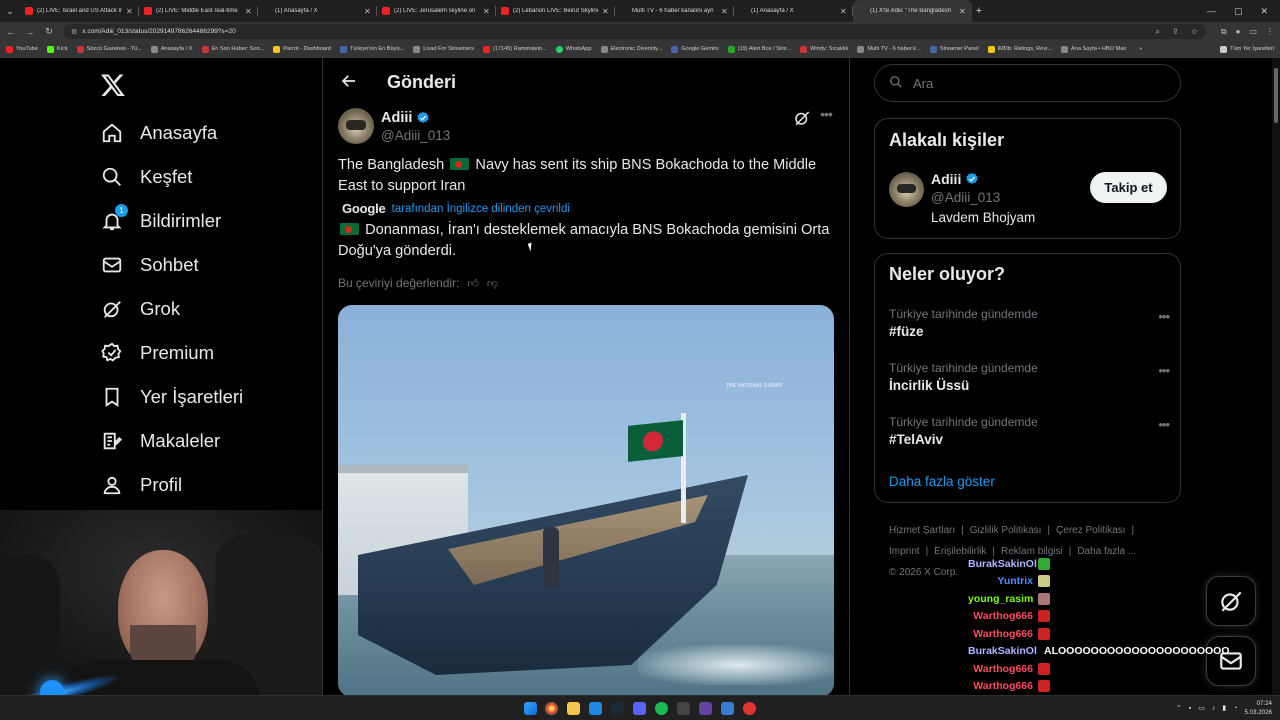  I want to click on translated-by-link: tarafından İngilizce dilinden çevrildi, so click(481, 209).